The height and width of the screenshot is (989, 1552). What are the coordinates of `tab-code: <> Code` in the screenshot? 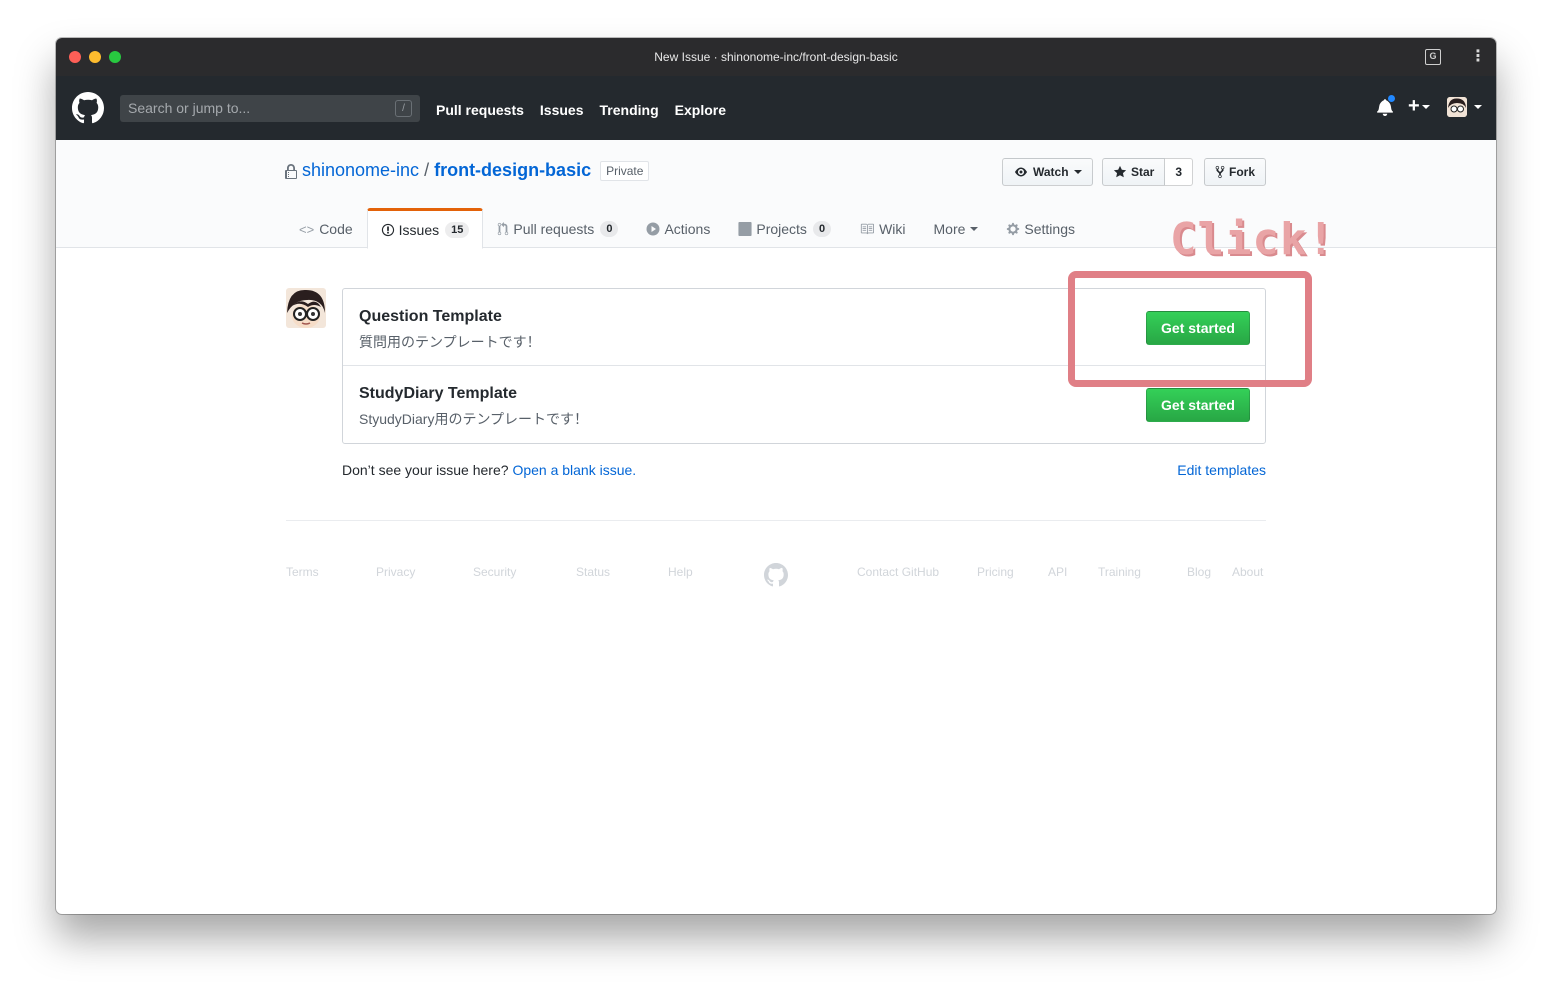 It's located at (326, 228).